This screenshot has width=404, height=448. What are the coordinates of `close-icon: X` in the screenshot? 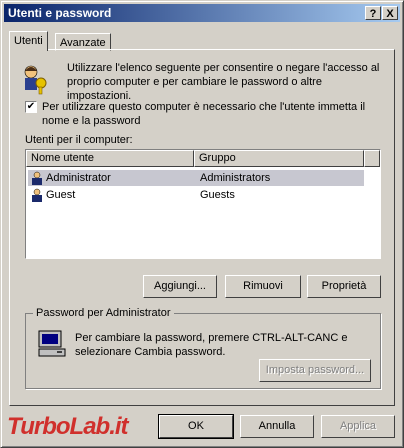 It's located at (390, 14).